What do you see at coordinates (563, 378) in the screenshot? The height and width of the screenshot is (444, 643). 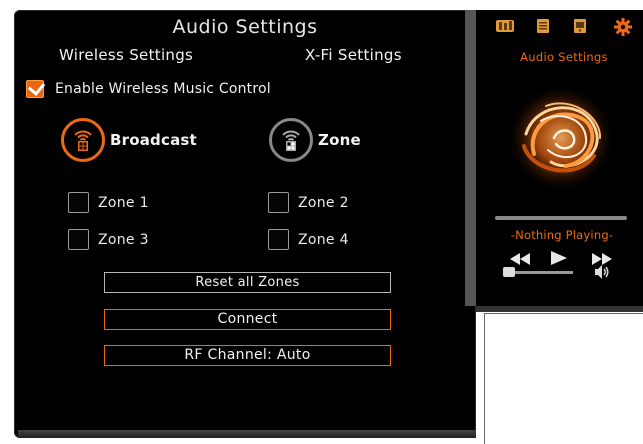 I see `blank-content-area` at bounding box center [563, 378].